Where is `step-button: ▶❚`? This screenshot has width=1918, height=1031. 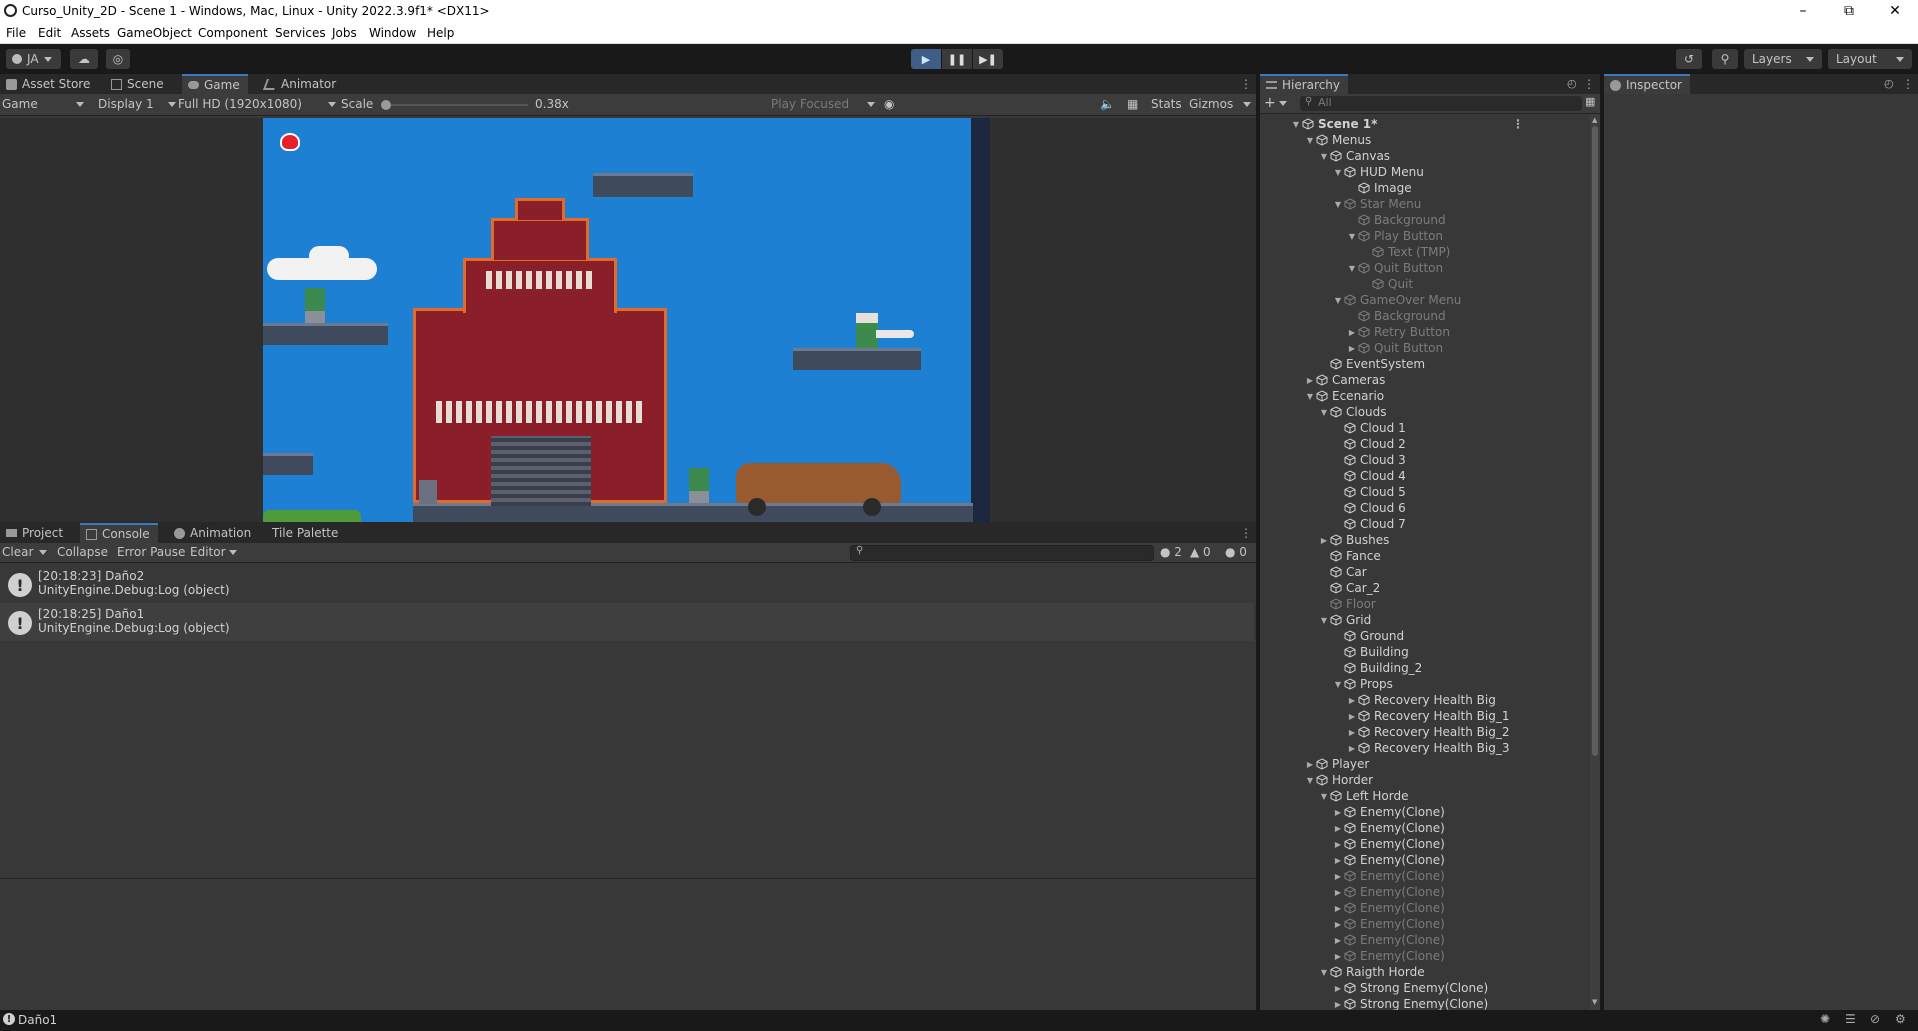 step-button: ▶❚ is located at coordinates (988, 59).